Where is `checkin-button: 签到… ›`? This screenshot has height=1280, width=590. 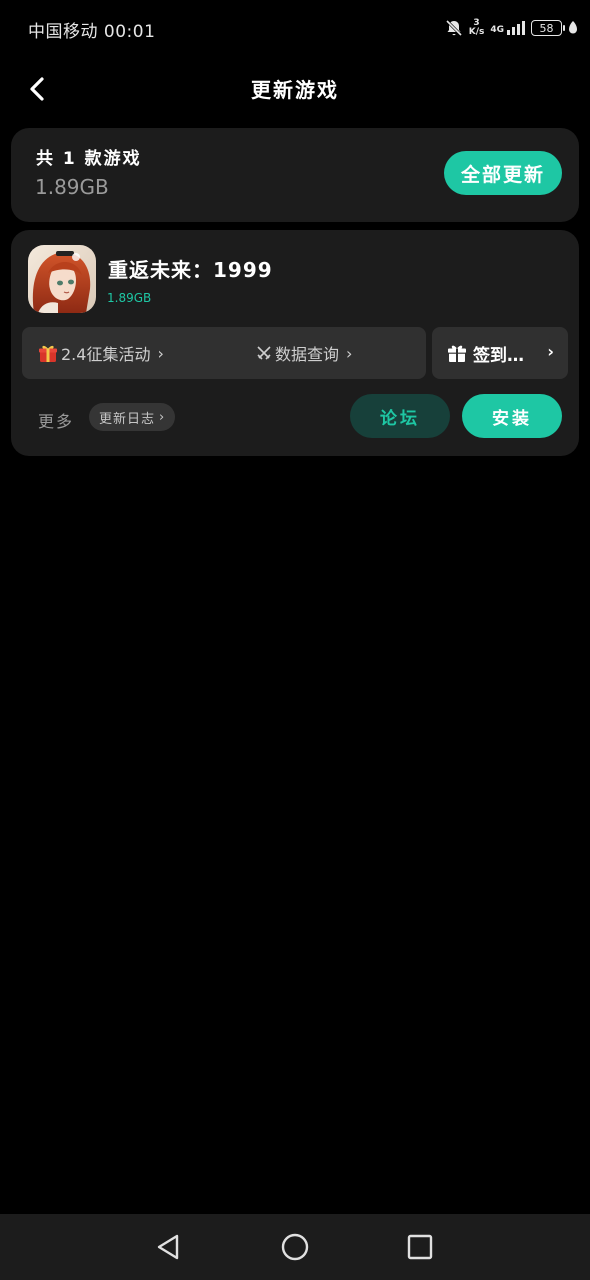 checkin-button: 签到… › is located at coordinates (500, 353).